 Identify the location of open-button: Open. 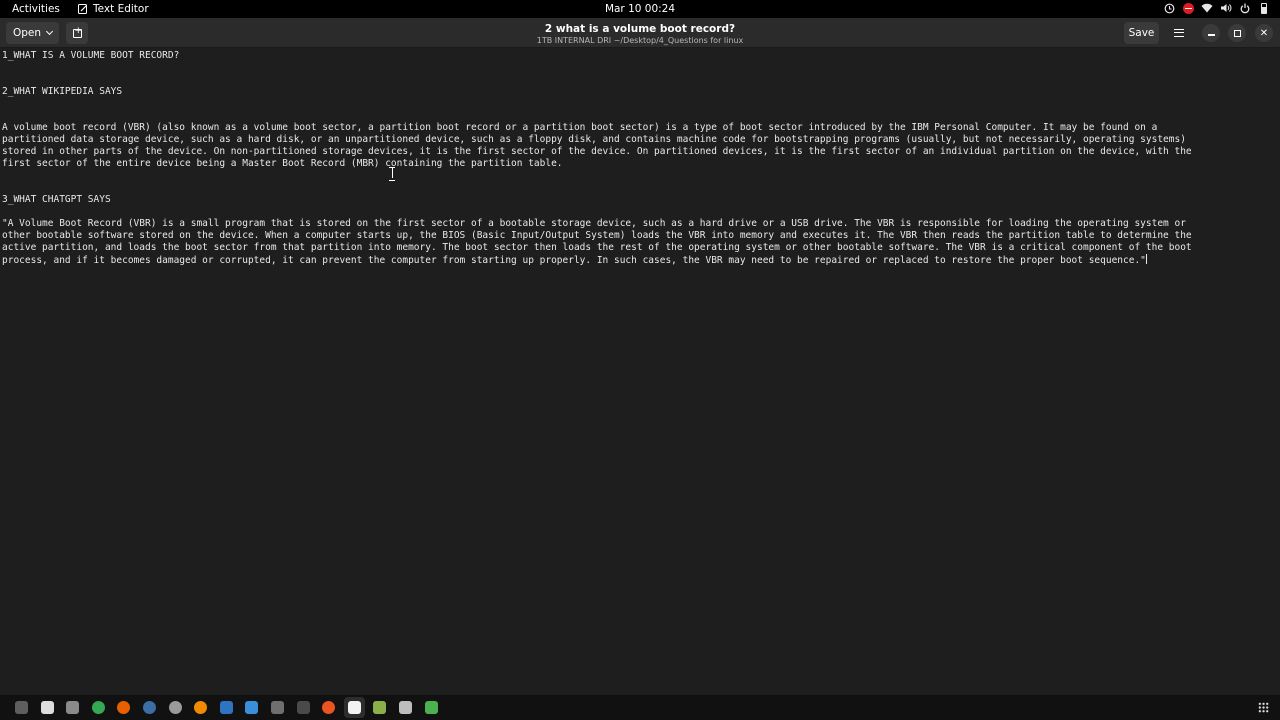
(32, 33).